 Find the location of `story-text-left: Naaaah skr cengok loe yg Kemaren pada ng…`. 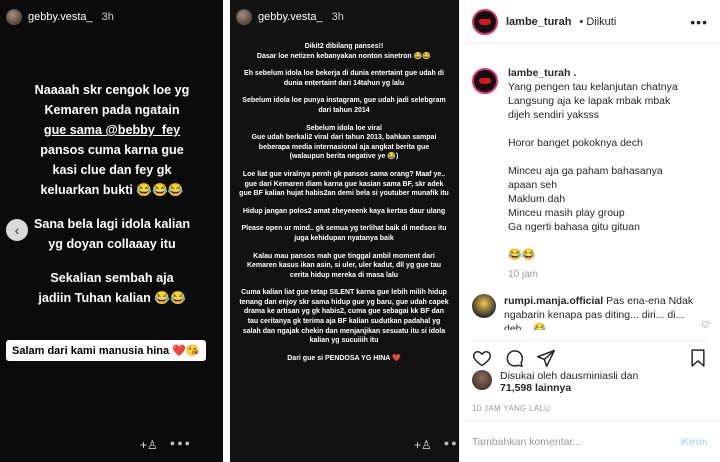

story-text-left: Naaaah skr cengok loe yg Kemaren pada ng… is located at coordinates (112, 194).